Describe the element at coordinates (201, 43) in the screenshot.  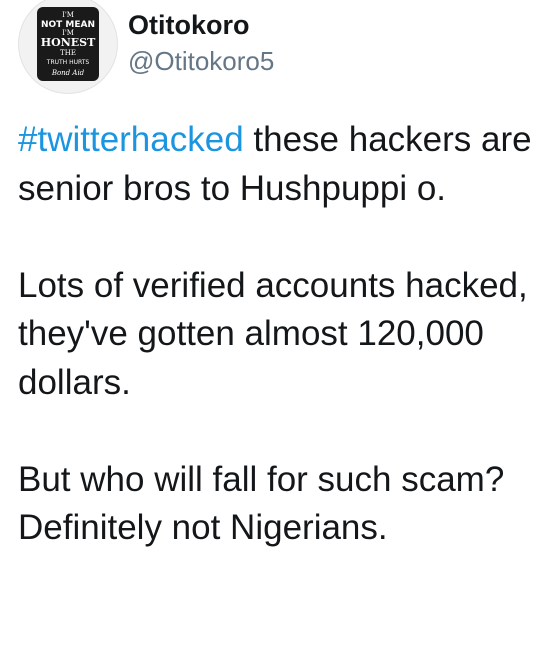
I see `author-names: Otitokoro @Otitokoro5` at that location.